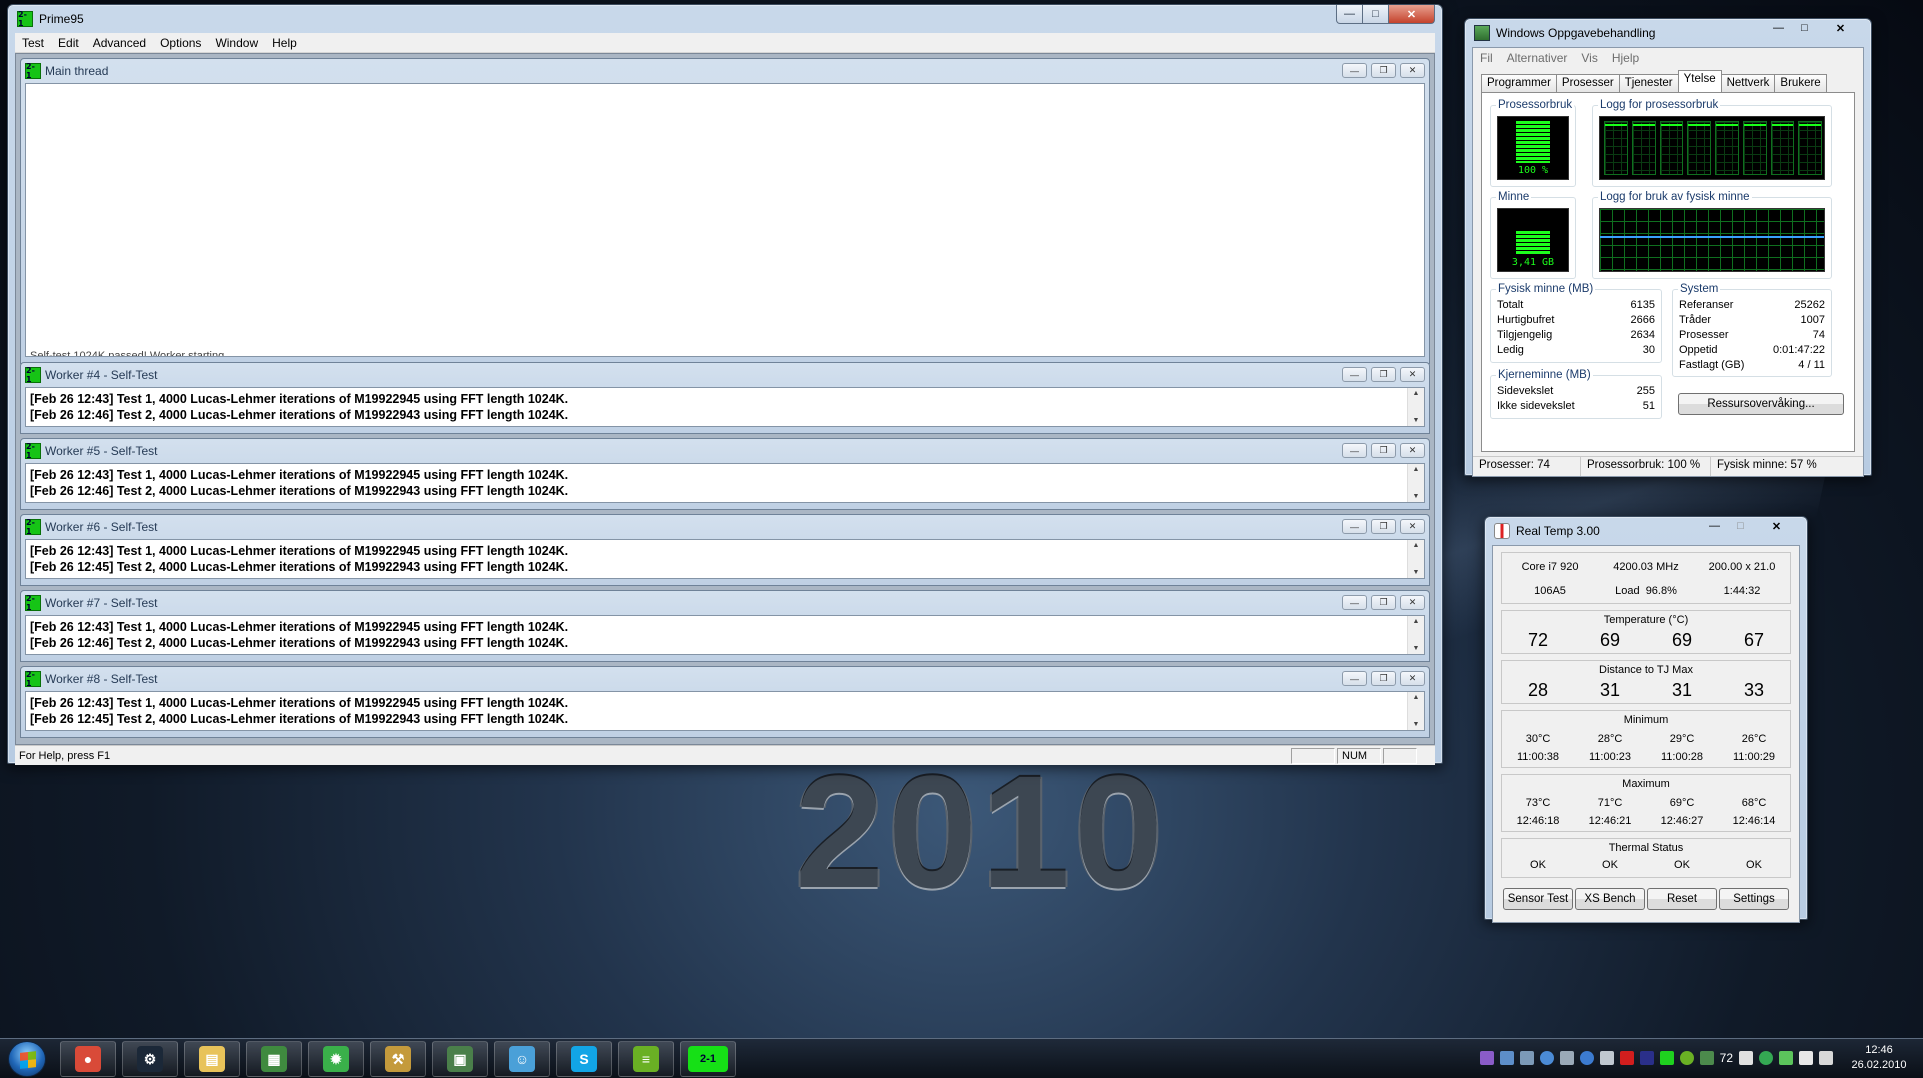 This screenshot has width=1923, height=1078. I want to click on tab-brukere: Brukere, so click(1800, 83).